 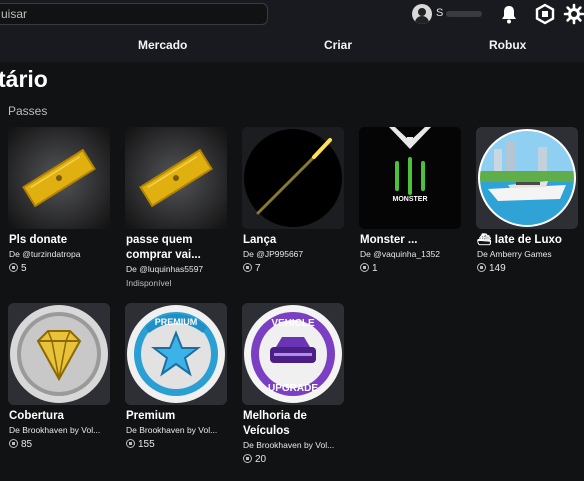 I want to click on item-price: 155, so click(x=140, y=444).